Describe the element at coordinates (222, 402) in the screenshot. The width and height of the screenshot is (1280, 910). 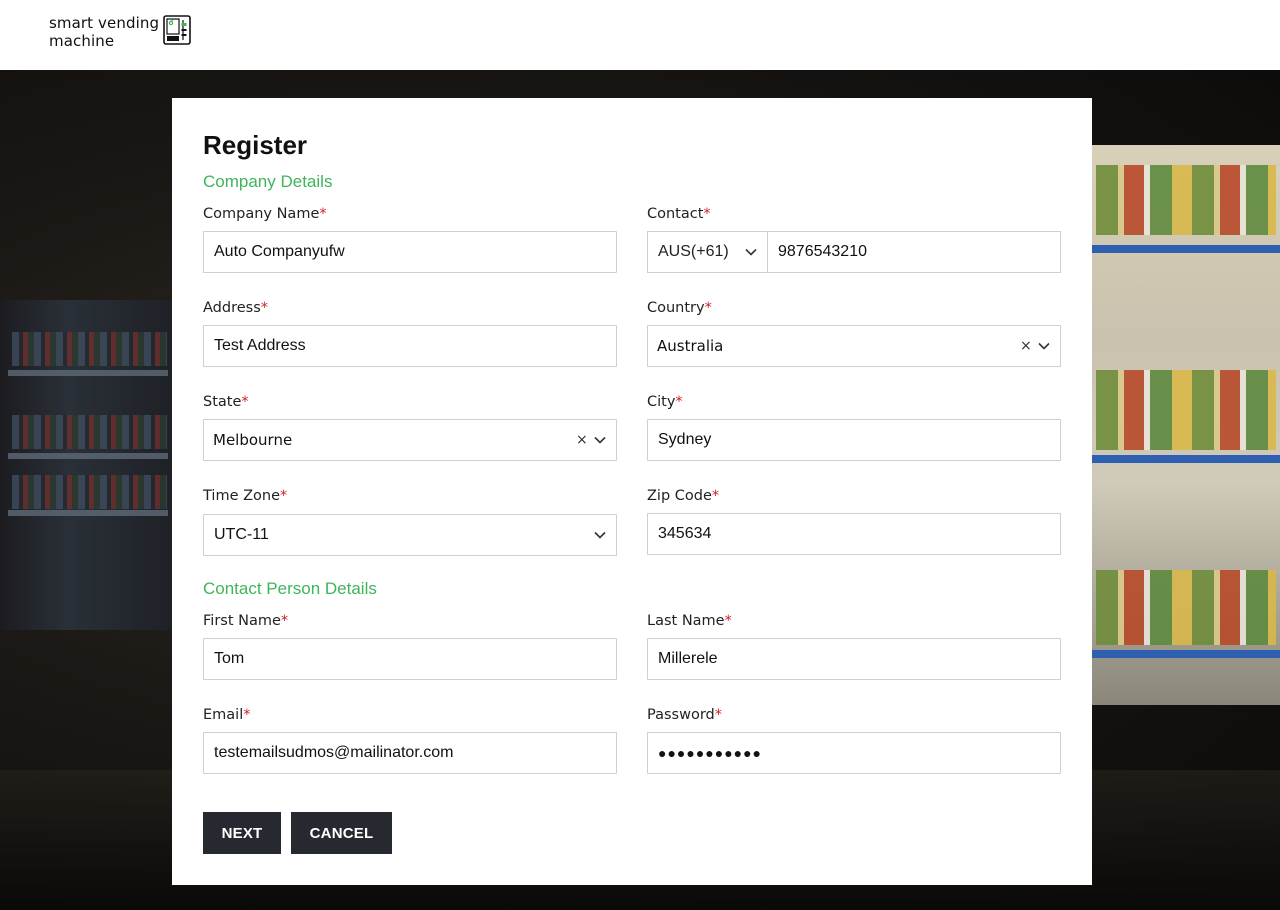
I see `state-label: State` at that location.